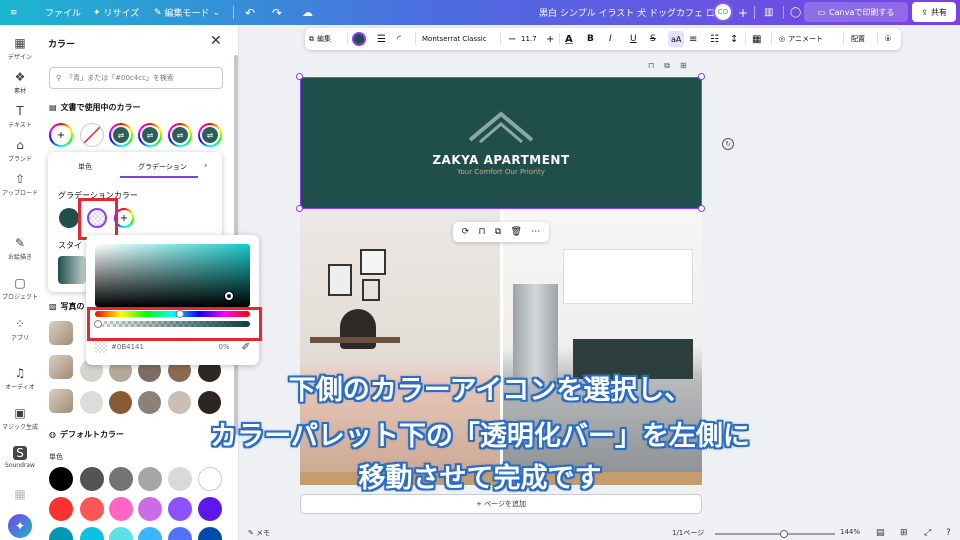  Describe the element at coordinates (92, 135) in the screenshot. I see `transparent-swatch` at that location.